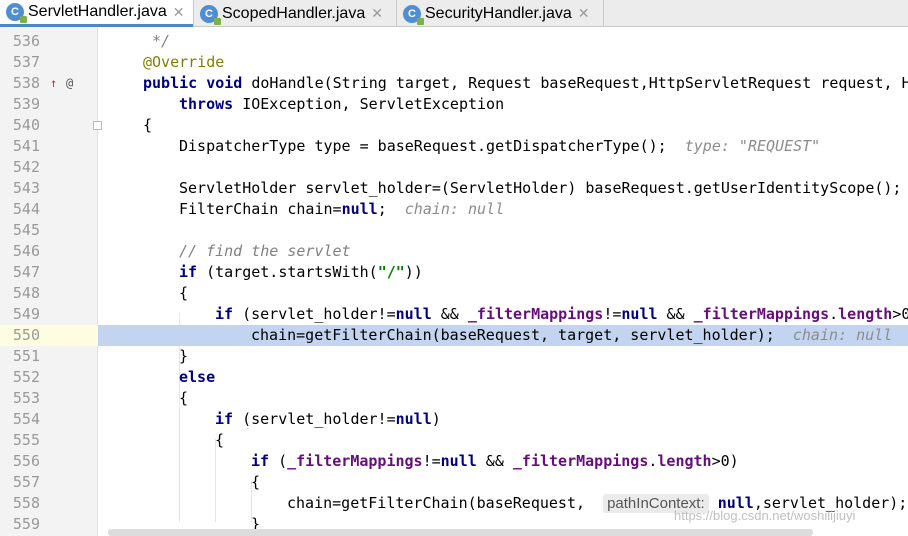  What do you see at coordinates (454, 62) in the screenshot?
I see `code-line: 537 @Override` at bounding box center [454, 62].